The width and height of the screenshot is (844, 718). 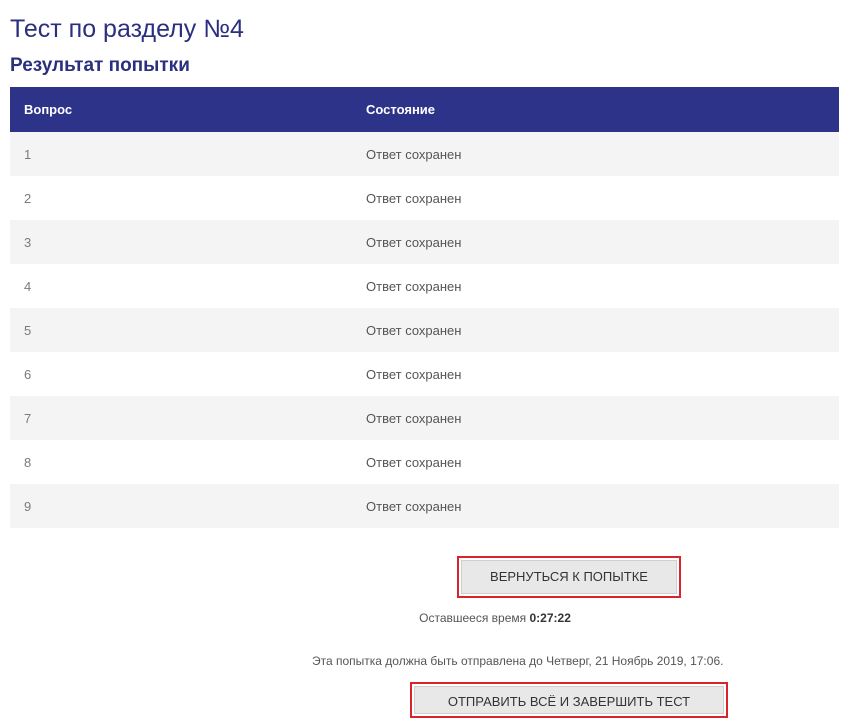 I want to click on return-to-attempt-button: ВЕРНУТЬСЯ К ПОПЫТКЕ, so click(x=569, y=577).